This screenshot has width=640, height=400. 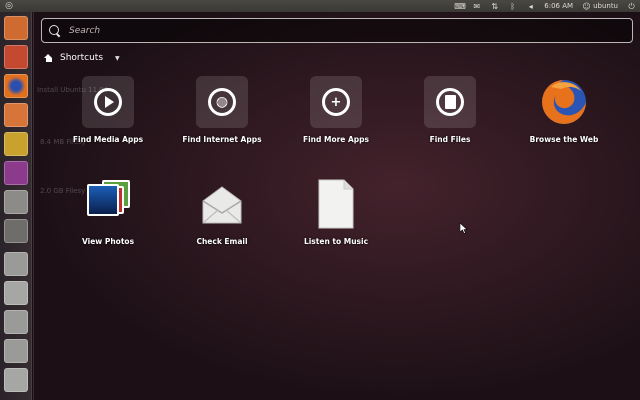 What do you see at coordinates (16, 144) in the screenshot?
I see `launcher-text-editor` at bounding box center [16, 144].